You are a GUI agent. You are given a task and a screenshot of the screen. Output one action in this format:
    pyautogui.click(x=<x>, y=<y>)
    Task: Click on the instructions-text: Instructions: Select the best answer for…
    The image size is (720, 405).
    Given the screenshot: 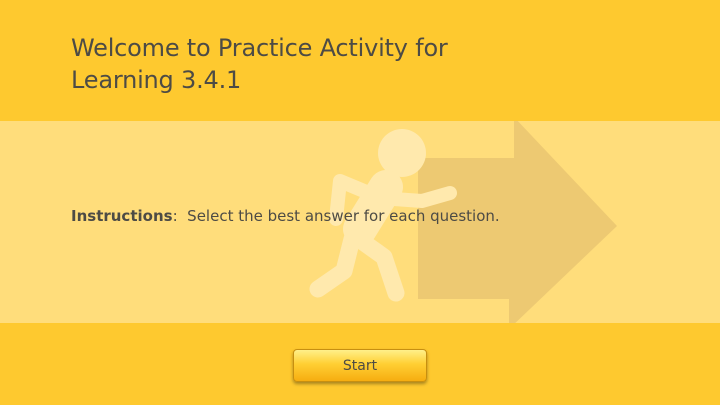 What is the action you would take?
    pyautogui.click(x=285, y=216)
    